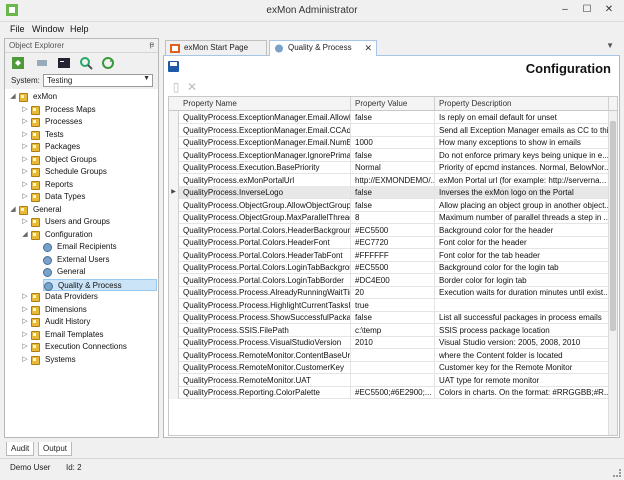  I want to click on menu-file: File, so click(17, 29).